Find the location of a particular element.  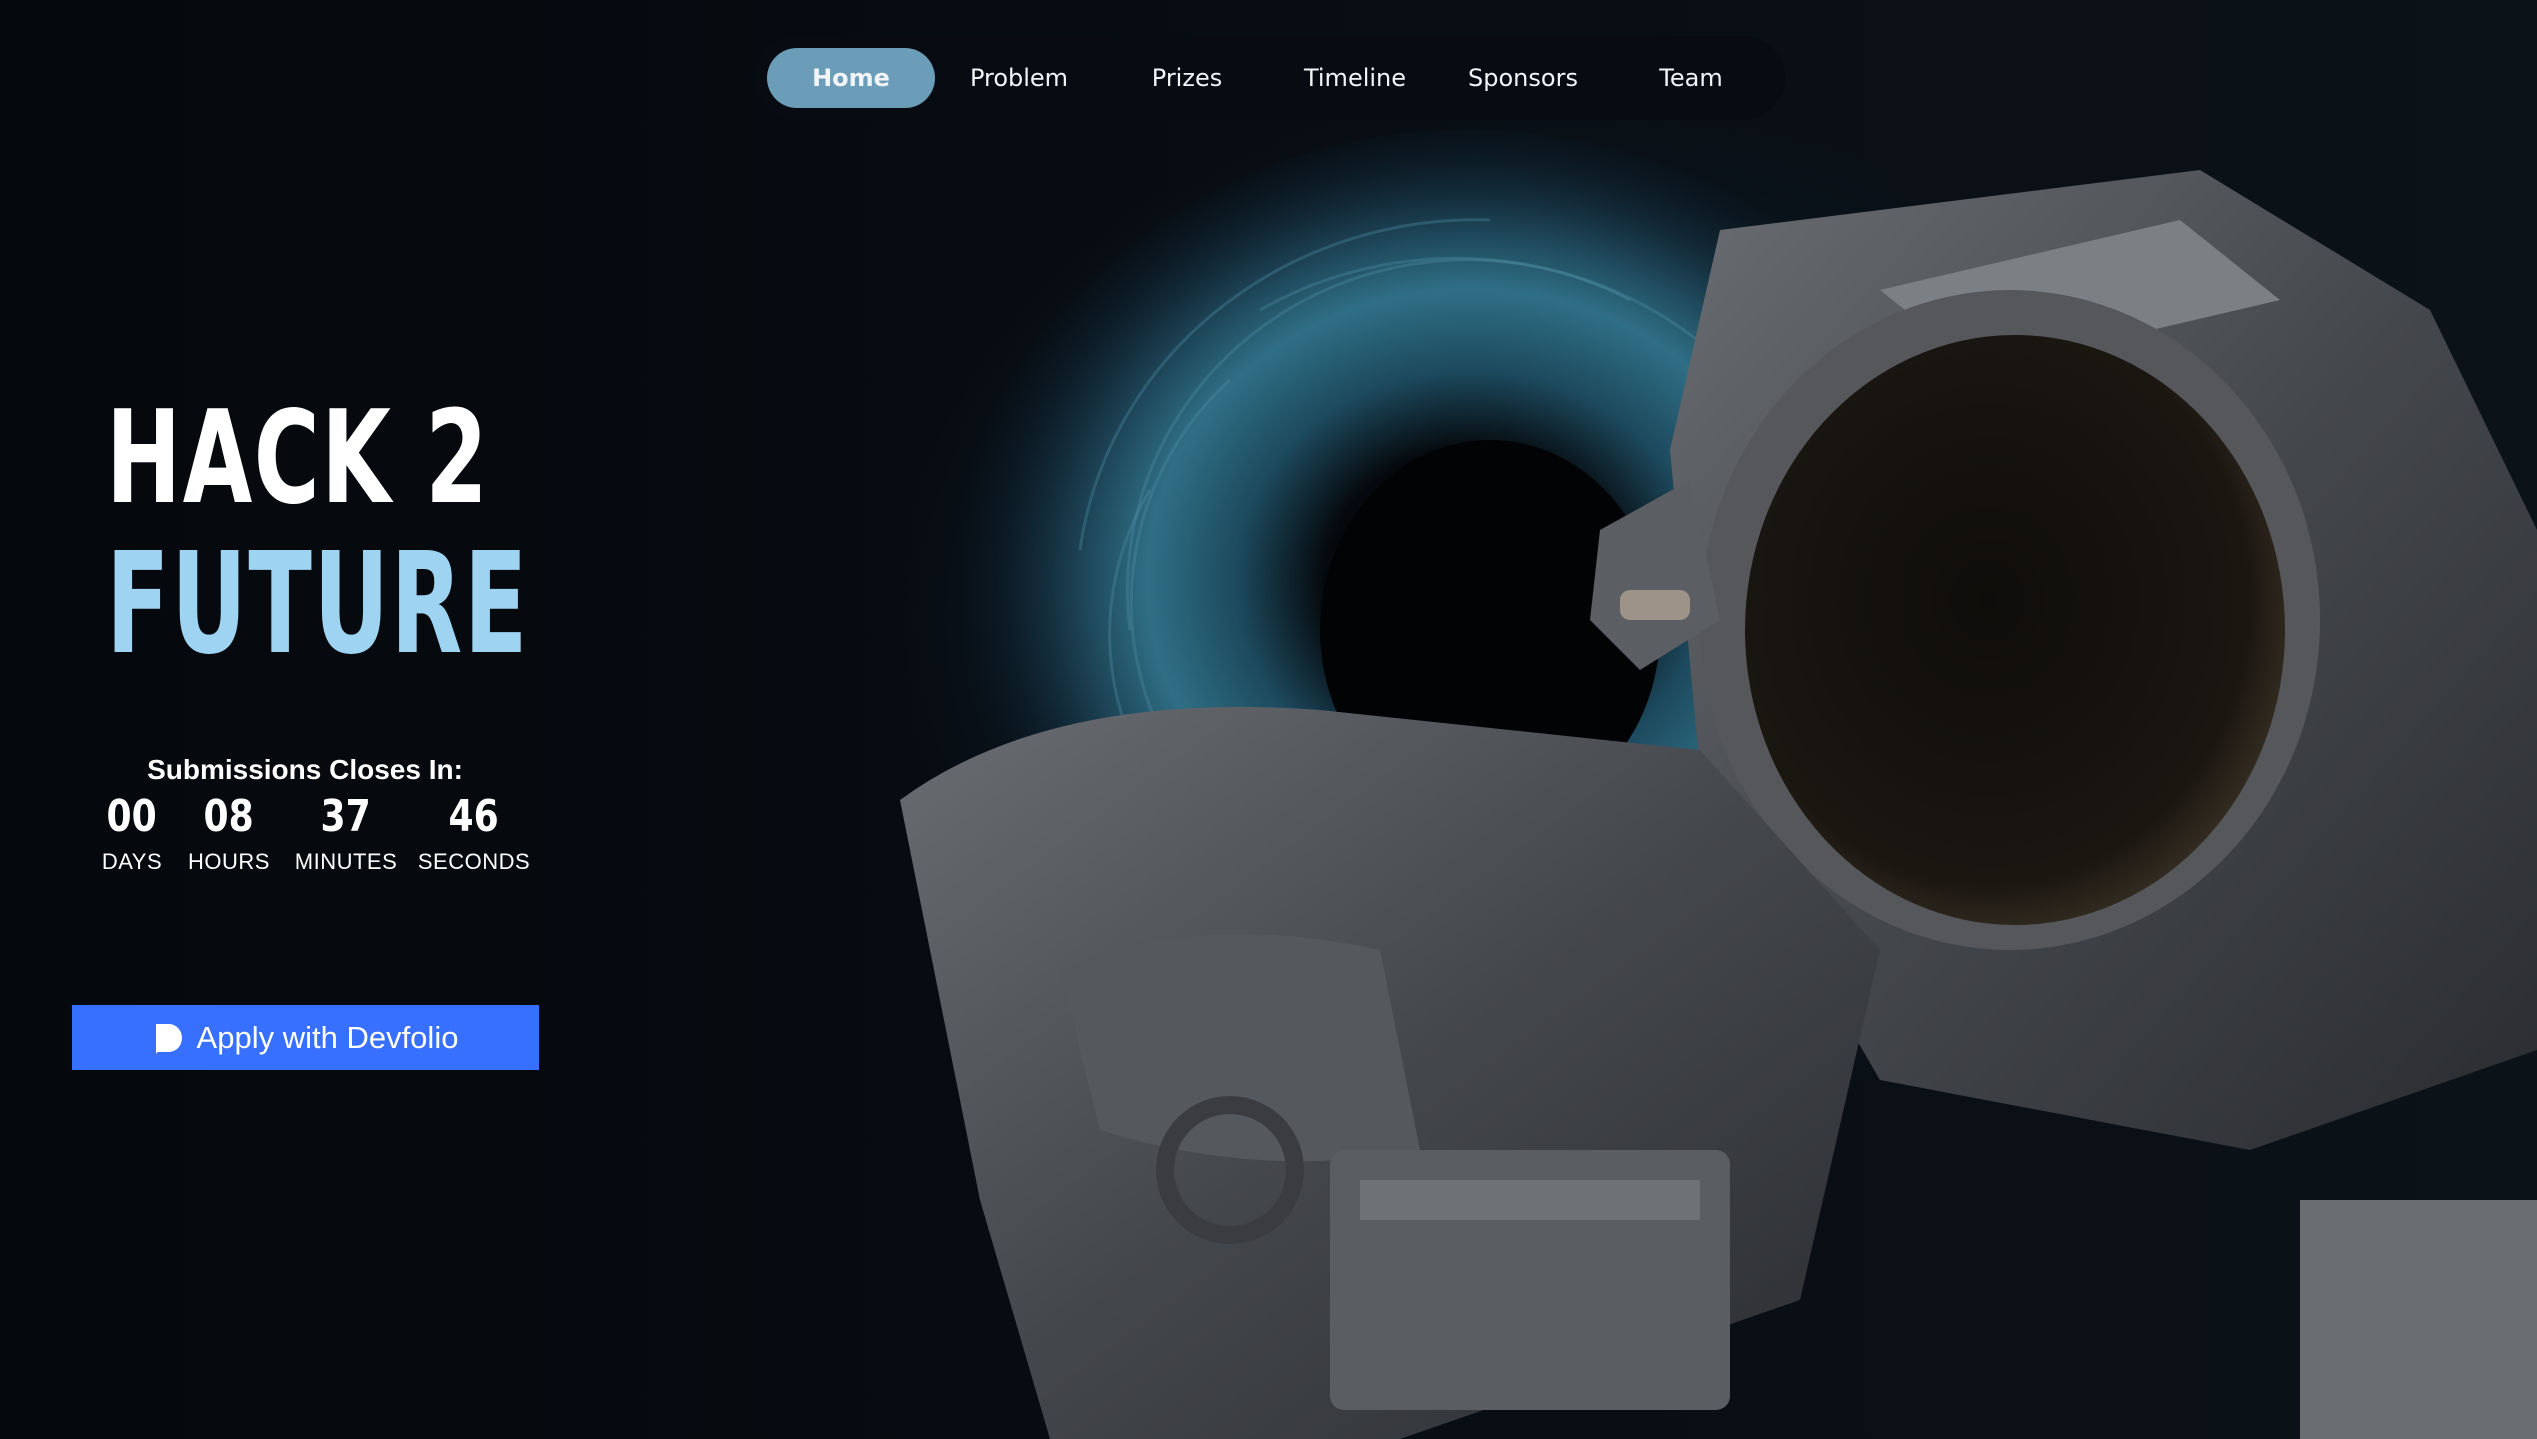

countdown-timer: 00 DAYS 08 HOURS 37 MINUTES 46 SECONDS is located at coordinates (315, 835).